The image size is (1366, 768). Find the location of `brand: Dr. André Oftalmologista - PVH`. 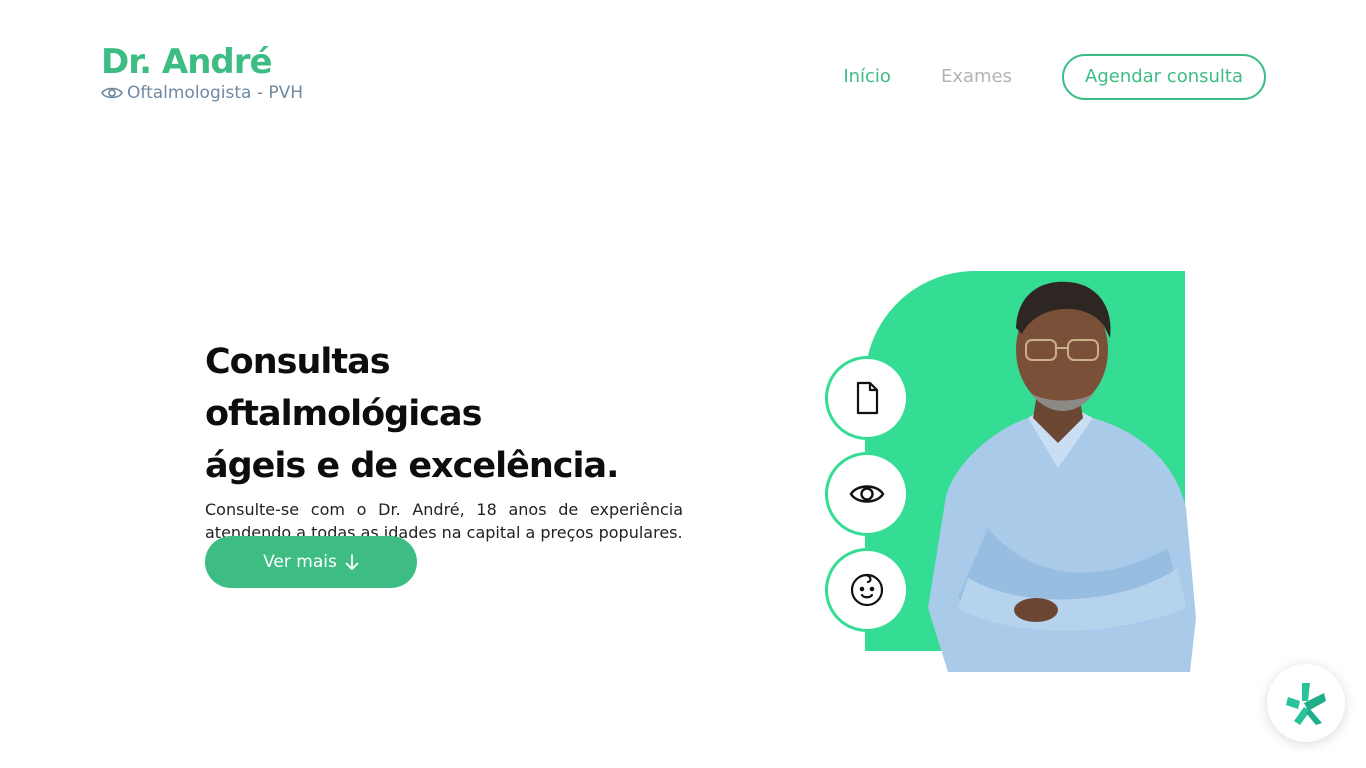

brand: Dr. André Oftalmologista - PVH is located at coordinates (202, 73).